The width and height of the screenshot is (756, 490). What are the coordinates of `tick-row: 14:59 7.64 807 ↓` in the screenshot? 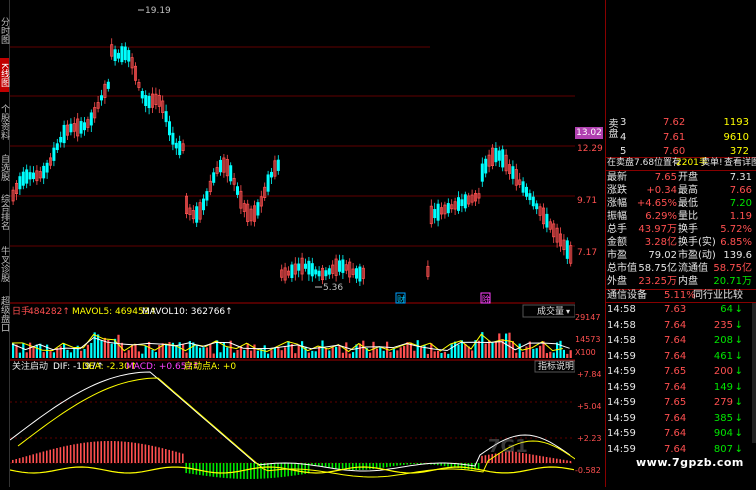 It's located at (681, 449).